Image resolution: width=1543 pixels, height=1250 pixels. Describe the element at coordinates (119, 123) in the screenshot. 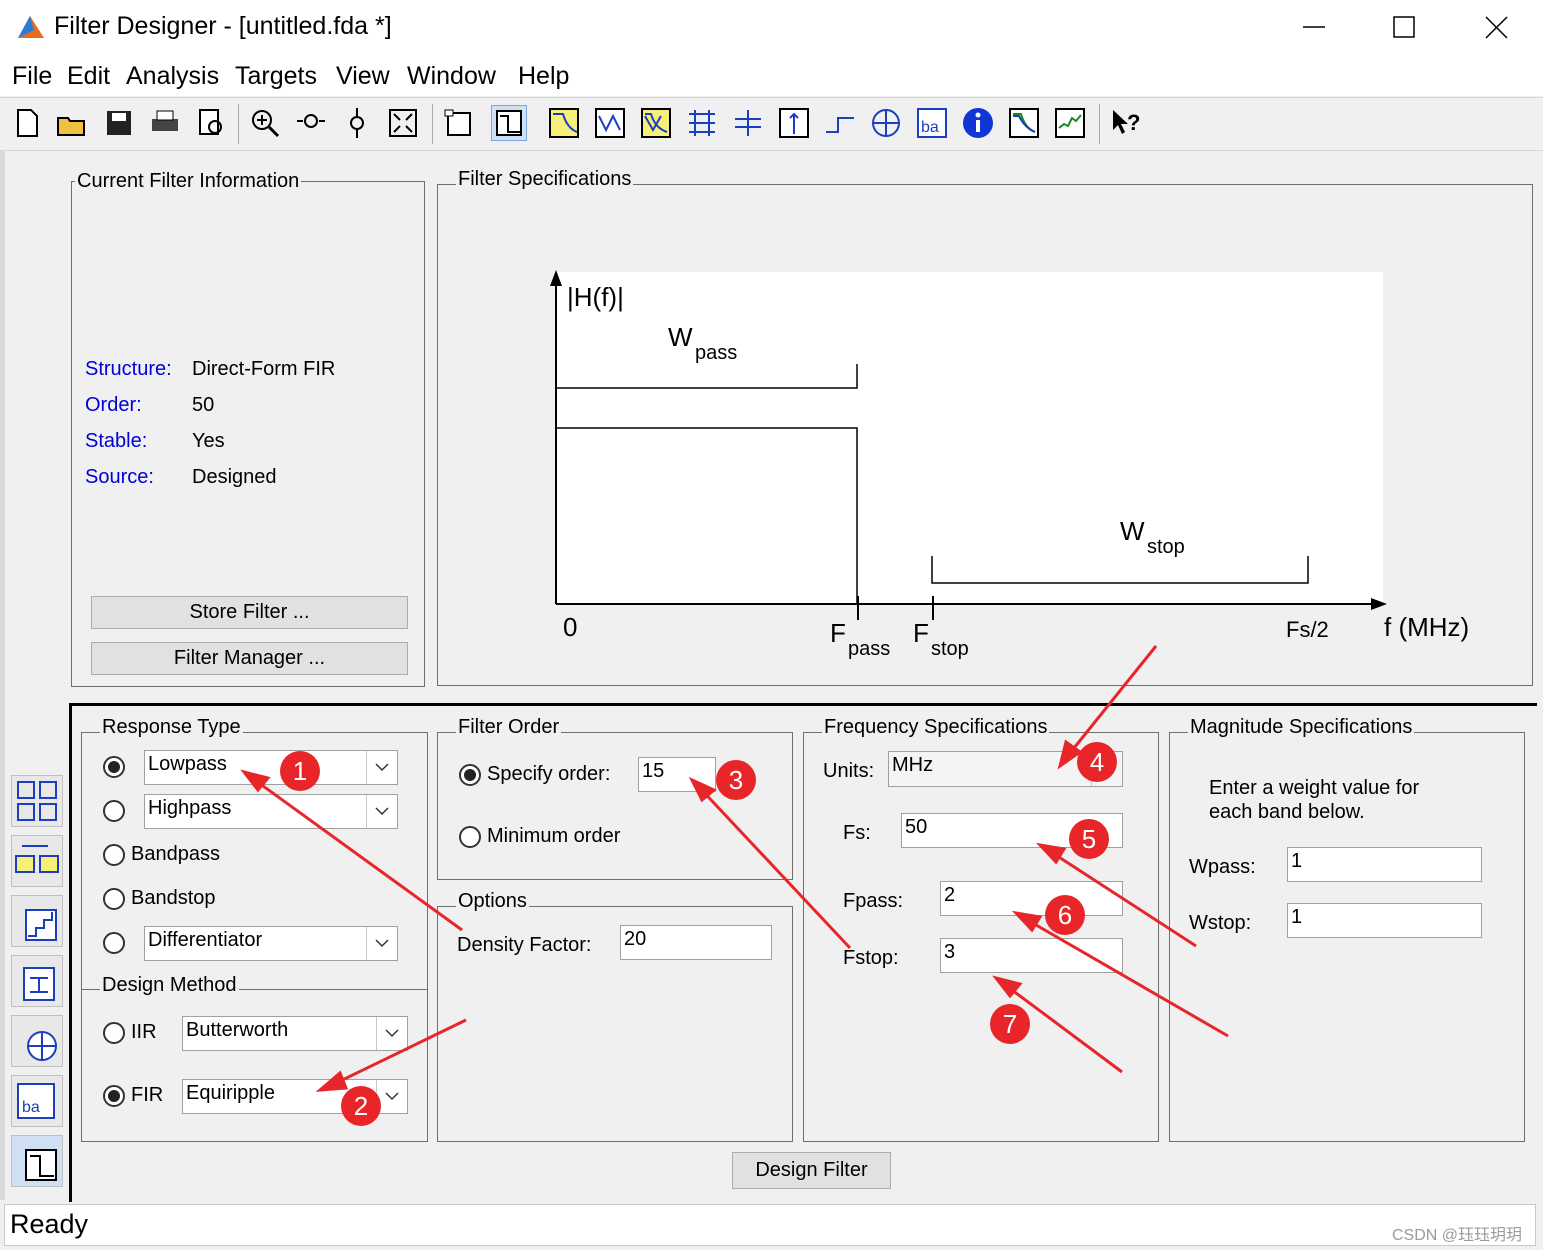

I see `save-icon` at that location.